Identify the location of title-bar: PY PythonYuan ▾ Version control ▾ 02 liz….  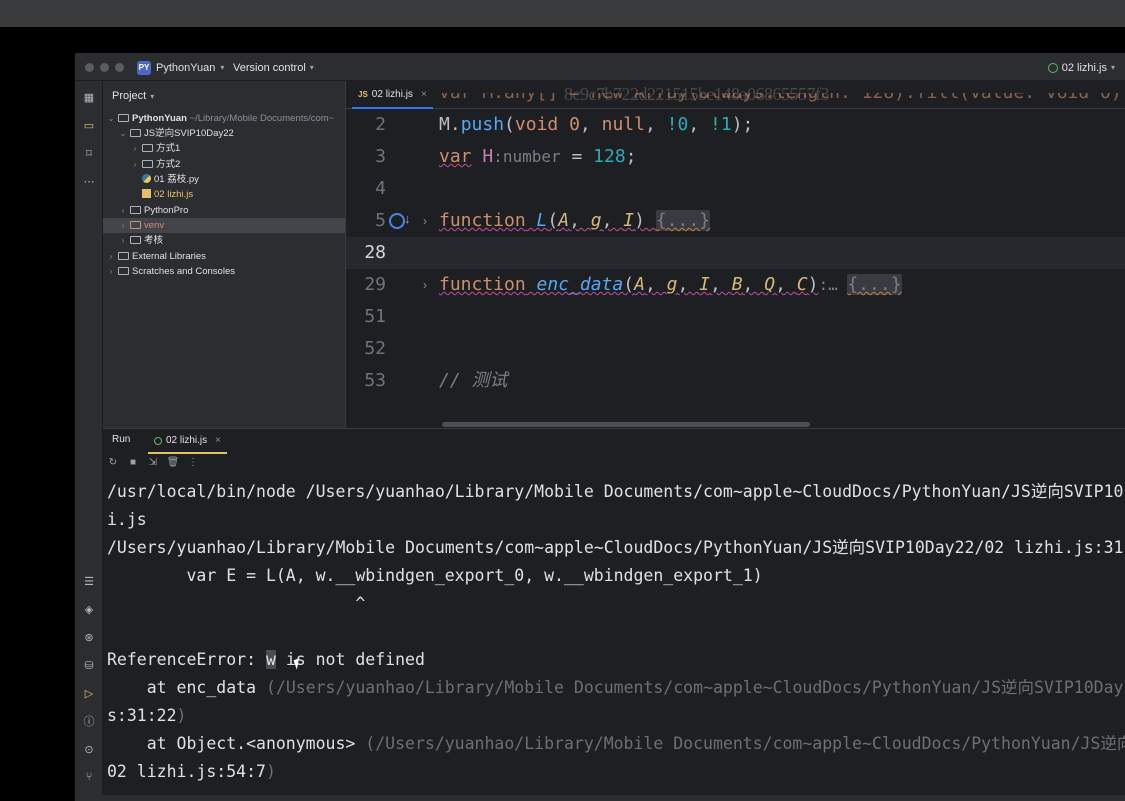
(600, 67).